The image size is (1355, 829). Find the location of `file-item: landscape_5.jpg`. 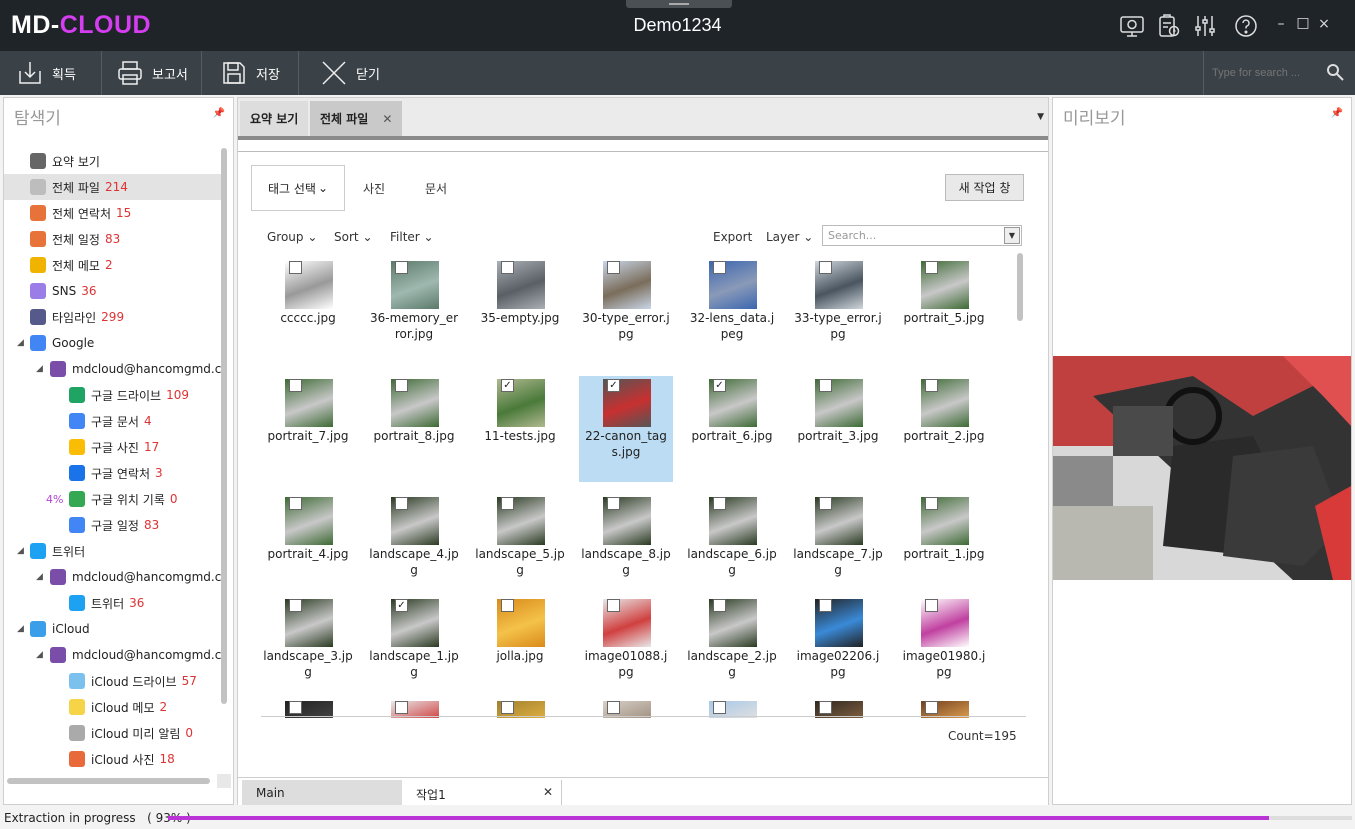

file-item: landscape_5.jpg is located at coordinates (520, 547).